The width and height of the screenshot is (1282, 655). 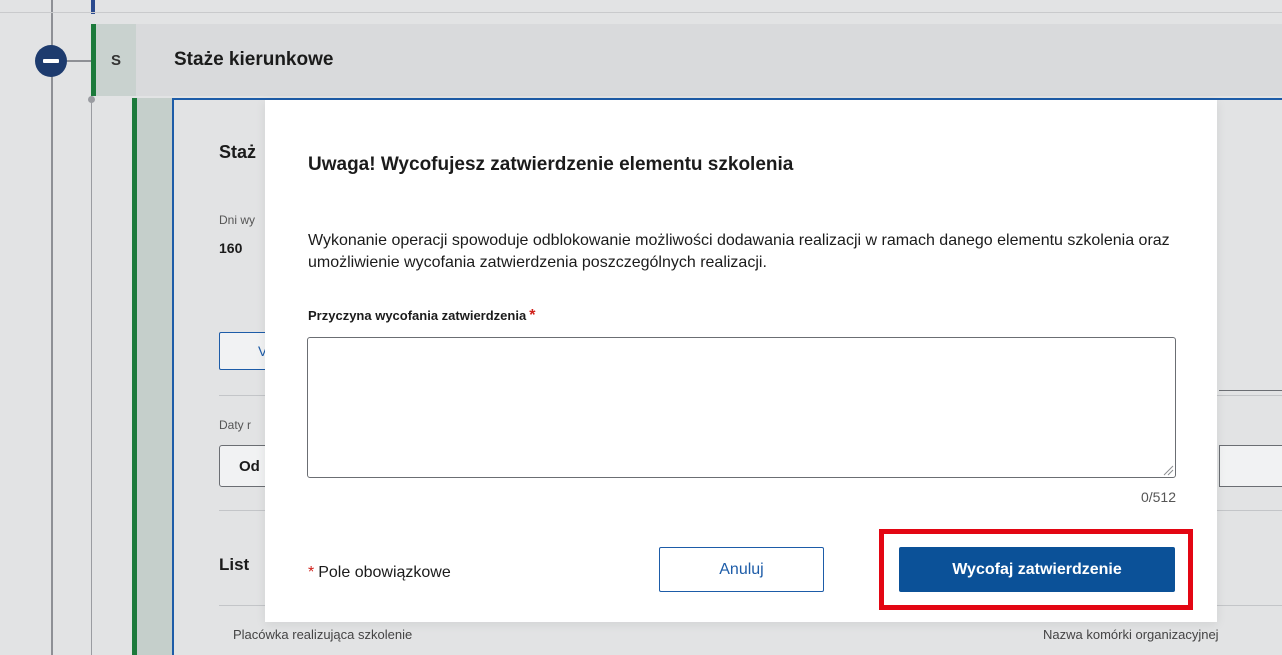 What do you see at coordinates (152, 376) in the screenshot?
I see `inner-section-strip` at bounding box center [152, 376].